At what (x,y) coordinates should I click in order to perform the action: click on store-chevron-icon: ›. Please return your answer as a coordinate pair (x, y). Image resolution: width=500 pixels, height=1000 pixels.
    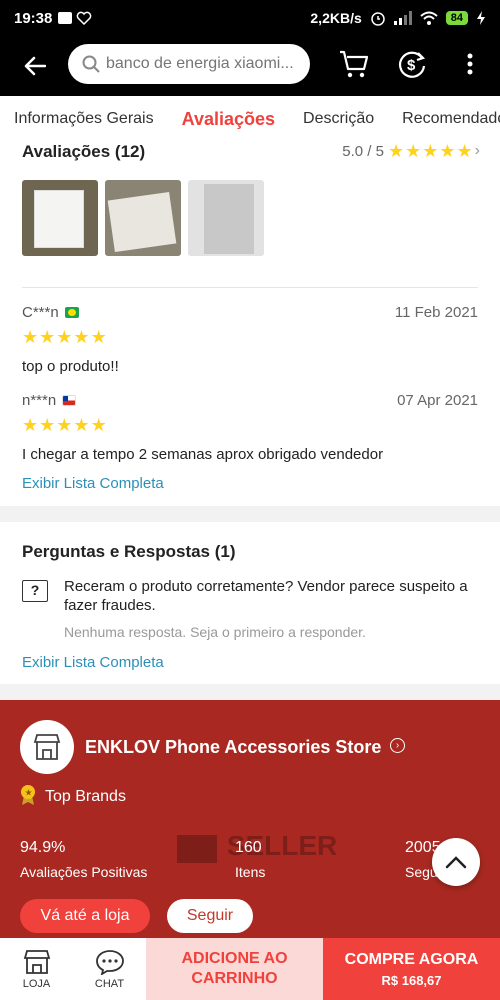
    Looking at the image, I should click on (397, 745).